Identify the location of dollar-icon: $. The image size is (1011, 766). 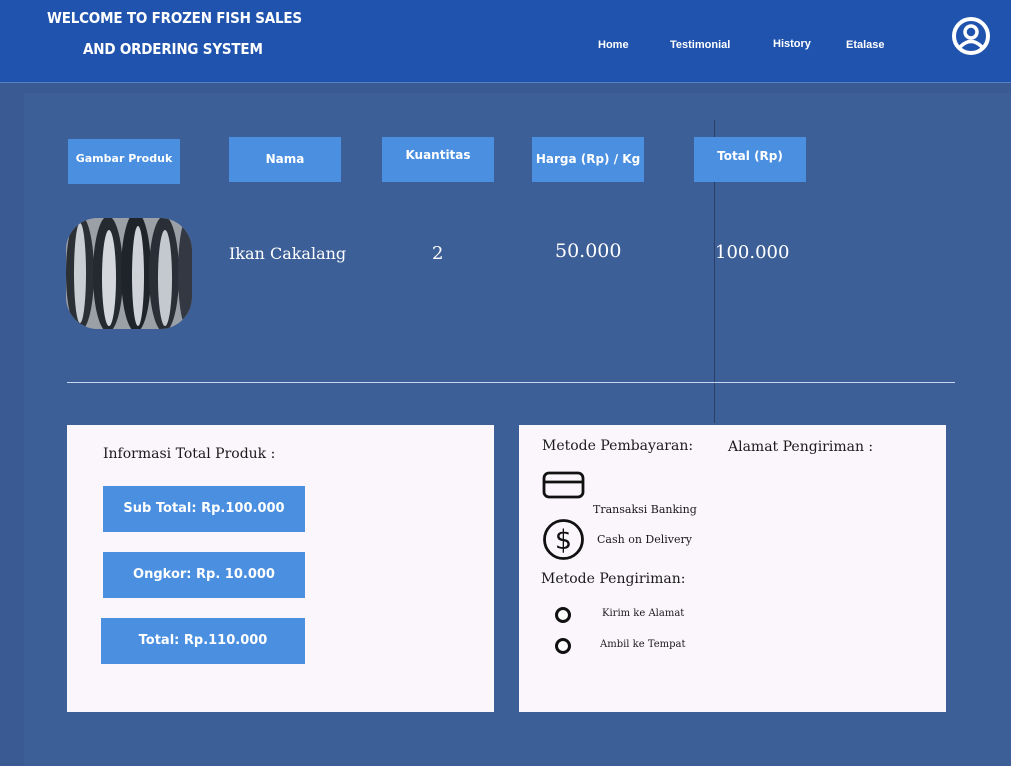
(563, 539).